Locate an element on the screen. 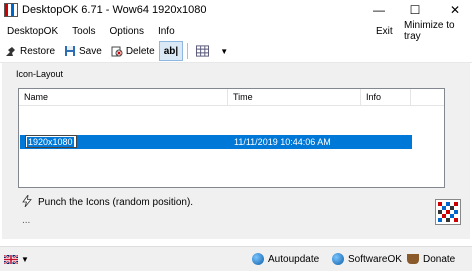 This screenshot has height=271, width=472. status-message: Punch the Icons (random position). is located at coordinates (108, 201).